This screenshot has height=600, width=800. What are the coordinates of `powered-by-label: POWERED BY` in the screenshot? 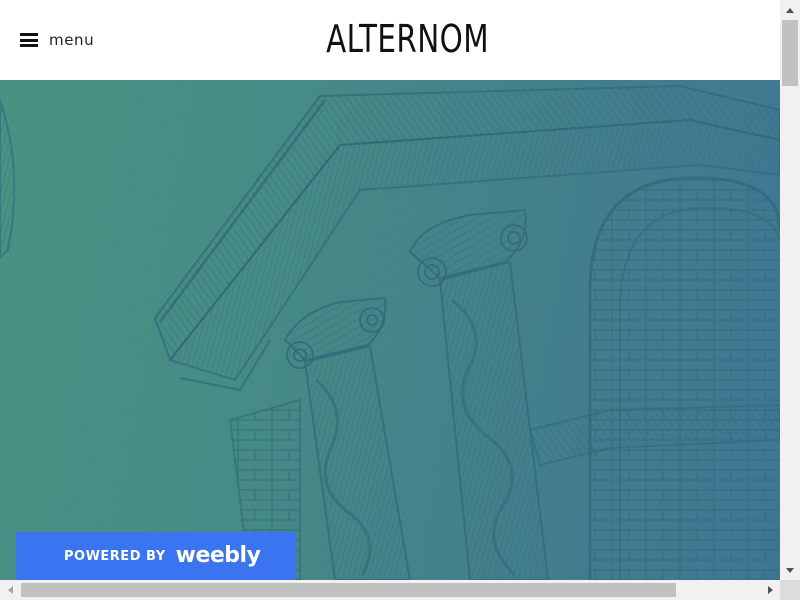 It's located at (115, 556).